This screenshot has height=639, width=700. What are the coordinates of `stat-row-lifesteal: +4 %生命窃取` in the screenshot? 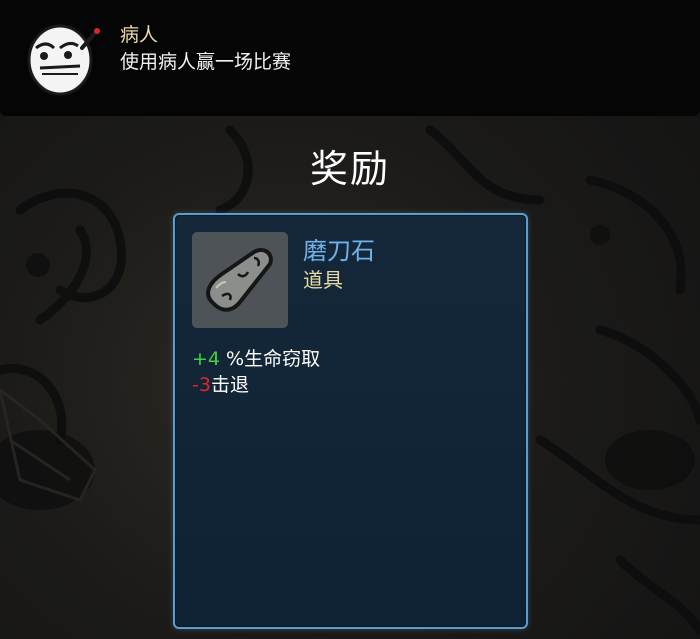 It's located at (256, 359).